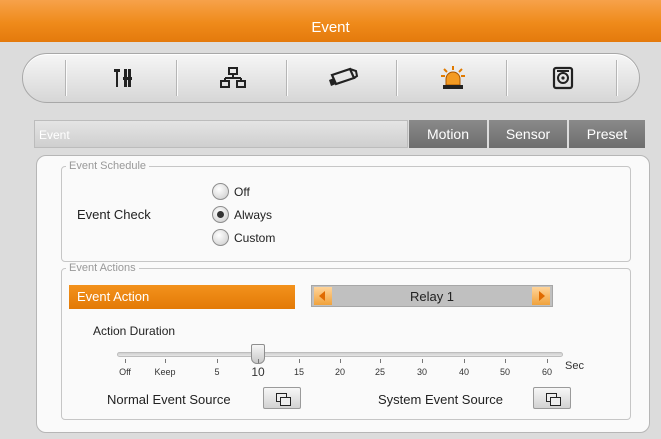 The width and height of the screenshot is (661, 439). Describe the element at coordinates (253, 215) in the screenshot. I see `radio-always-label: Always` at that location.